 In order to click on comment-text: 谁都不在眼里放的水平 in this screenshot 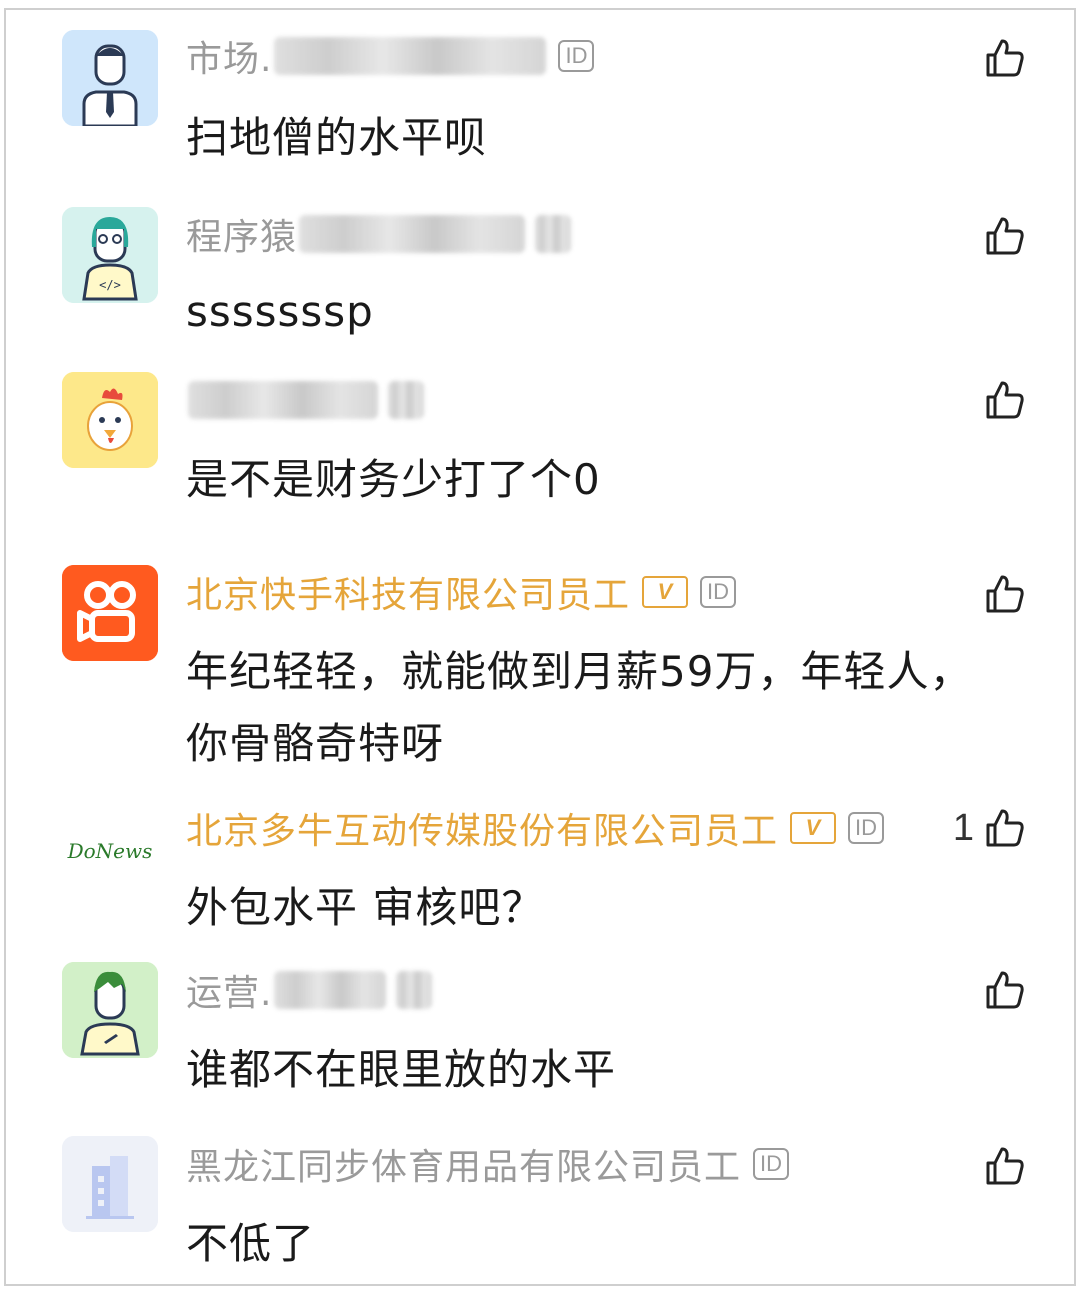, I will do `click(401, 1069)`.